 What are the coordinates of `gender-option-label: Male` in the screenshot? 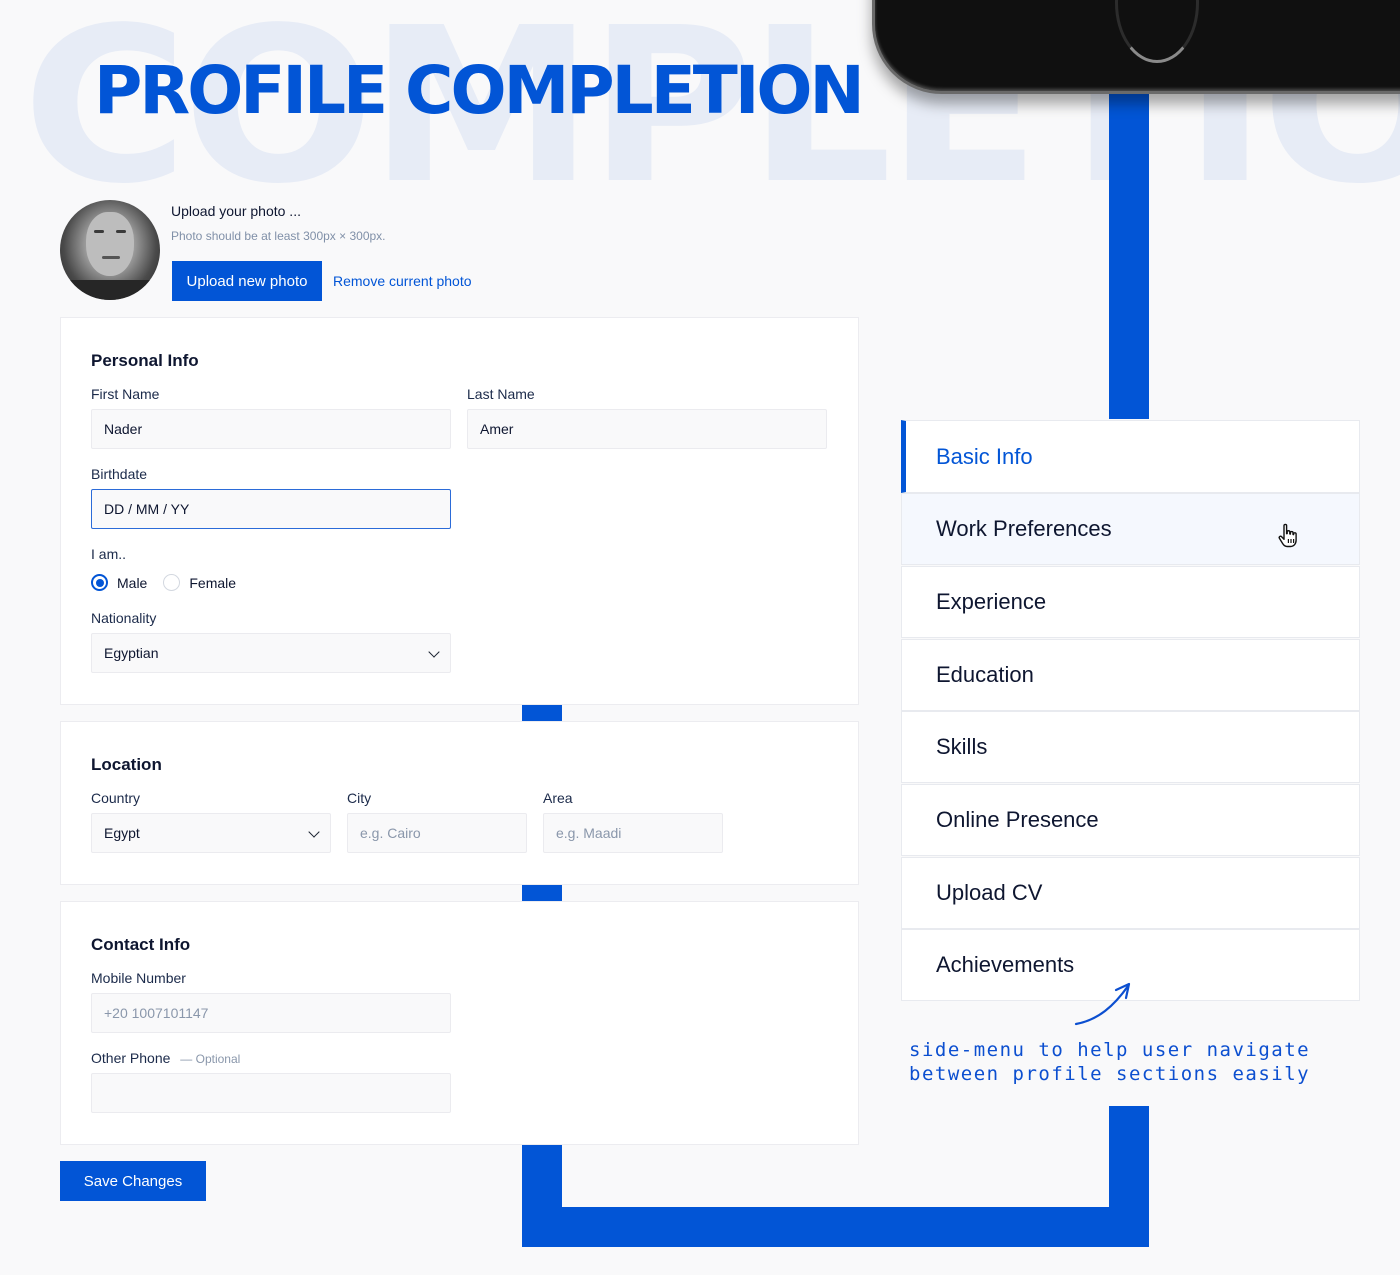 It's located at (132, 582).